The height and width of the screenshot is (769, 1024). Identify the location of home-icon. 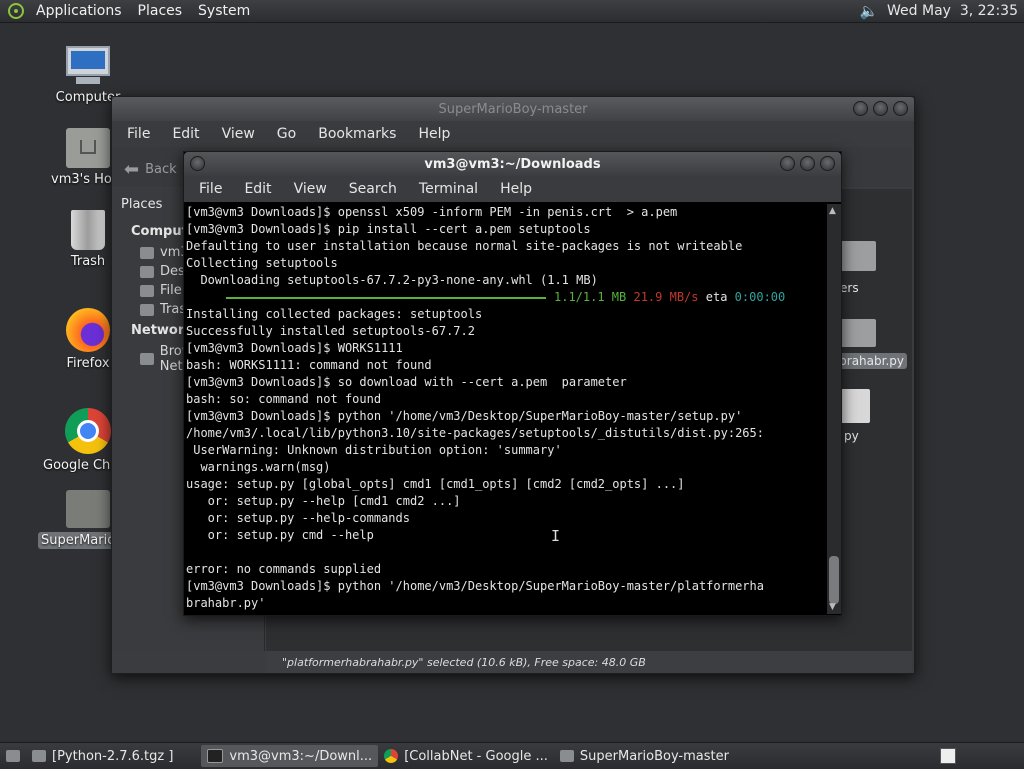
(147, 252).